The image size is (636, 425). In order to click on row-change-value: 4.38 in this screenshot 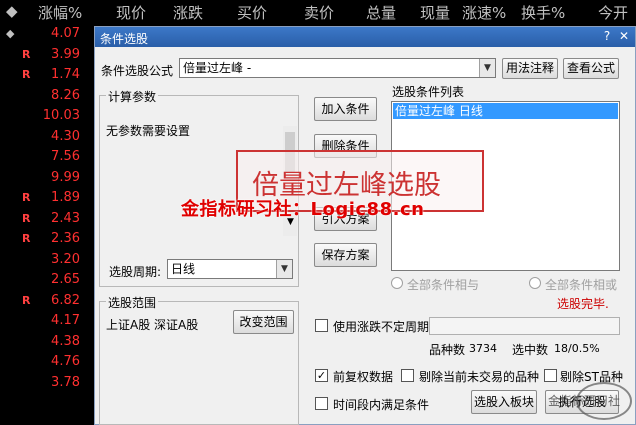, I will do `click(65, 341)`.